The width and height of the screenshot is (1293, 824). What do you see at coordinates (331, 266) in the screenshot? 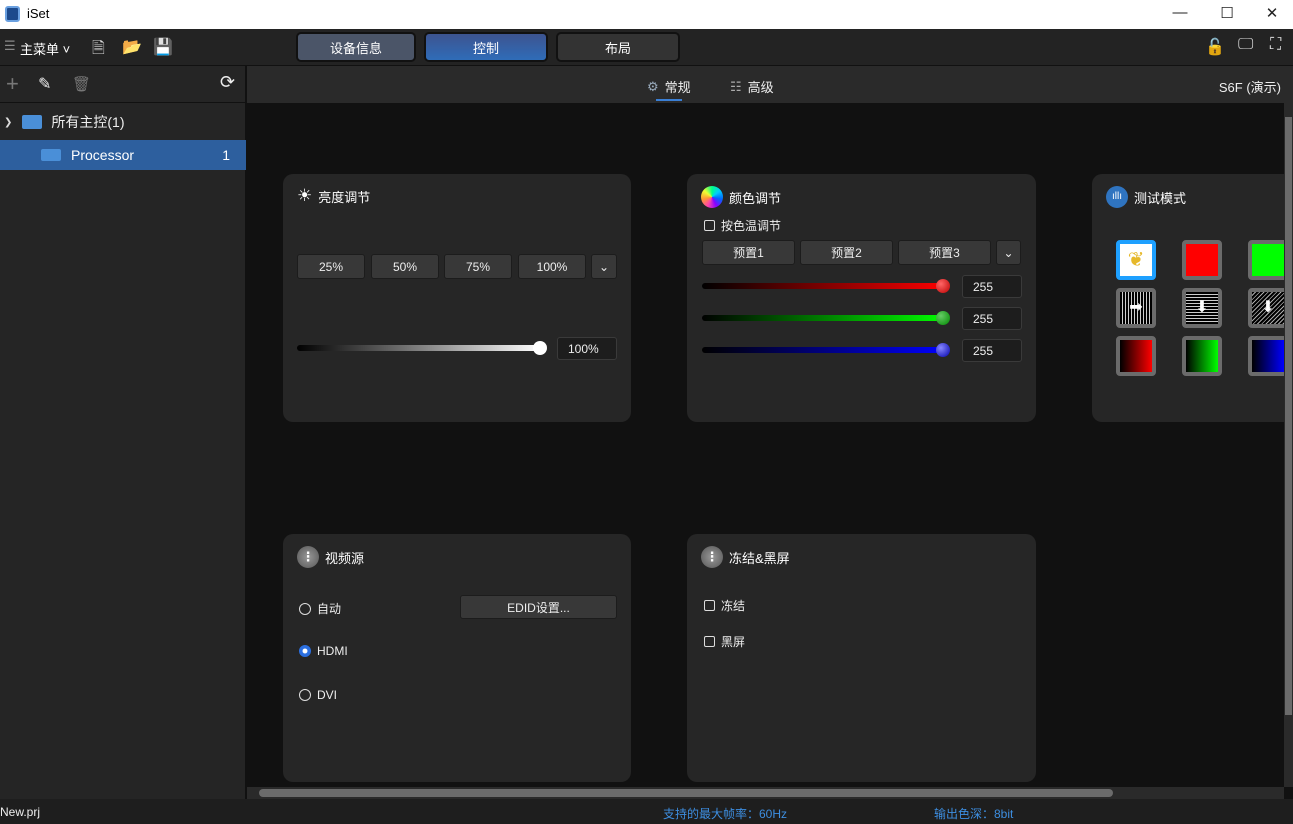
I see `preset-25-button: 25%` at bounding box center [331, 266].